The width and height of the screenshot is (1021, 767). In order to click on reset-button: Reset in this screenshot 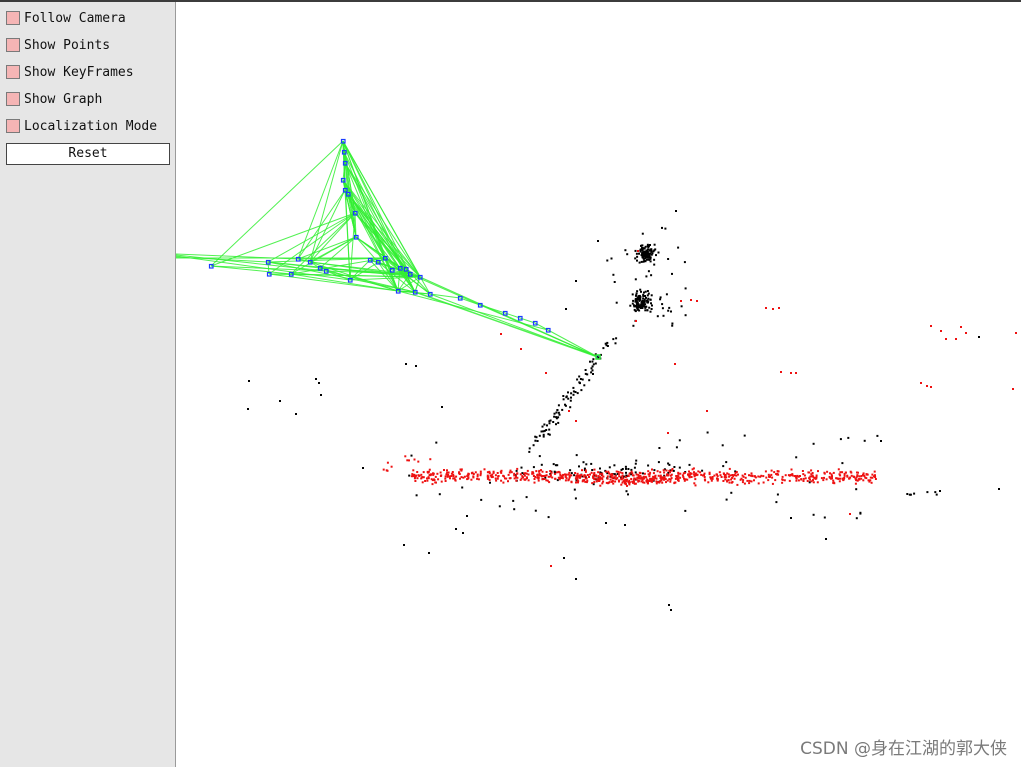, I will do `click(88, 154)`.